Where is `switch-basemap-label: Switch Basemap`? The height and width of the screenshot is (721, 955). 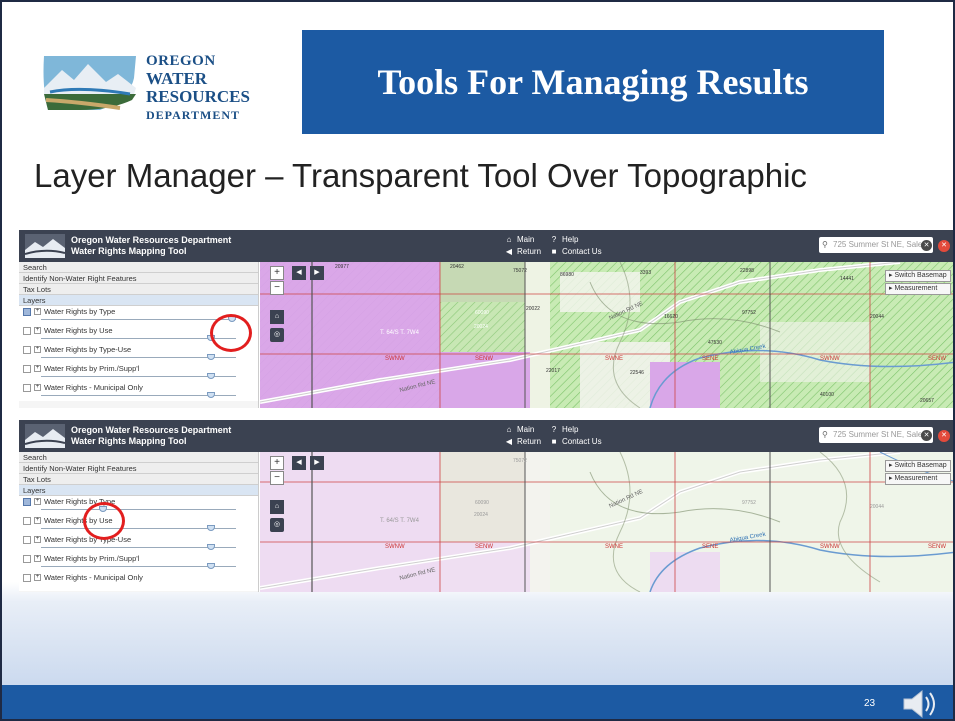 switch-basemap-label: Switch Basemap is located at coordinates (920, 275).